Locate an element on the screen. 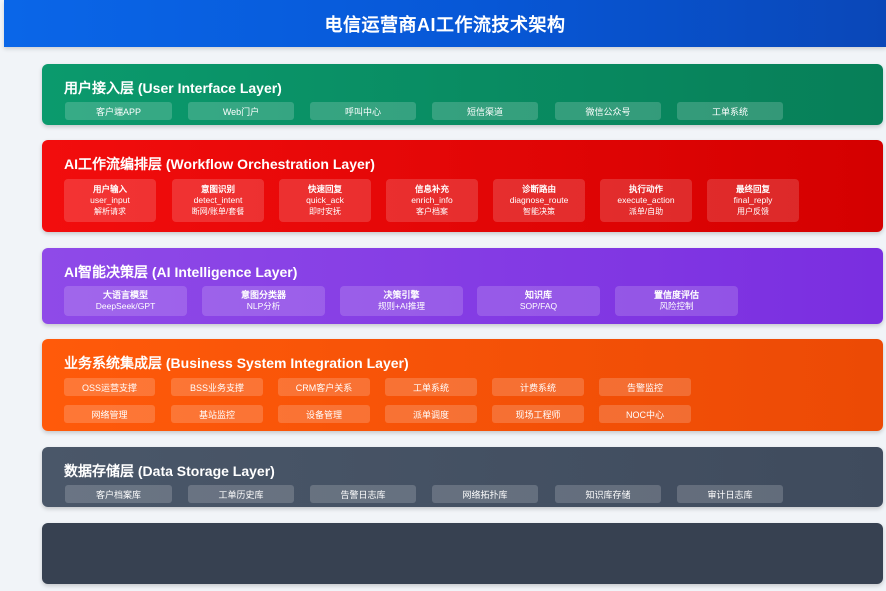 The image size is (886, 591). ai-node-decision-engine: 决策引擎 规则+AI推理 is located at coordinates (401, 301).